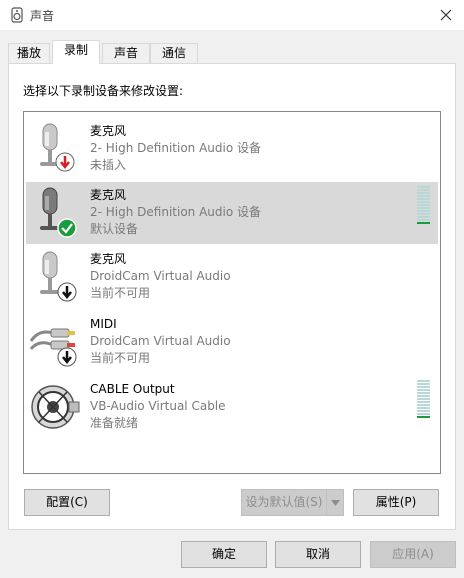 The image size is (464, 578). What do you see at coordinates (55, 407) in the screenshot?
I see `cable-reel-icon` at bounding box center [55, 407].